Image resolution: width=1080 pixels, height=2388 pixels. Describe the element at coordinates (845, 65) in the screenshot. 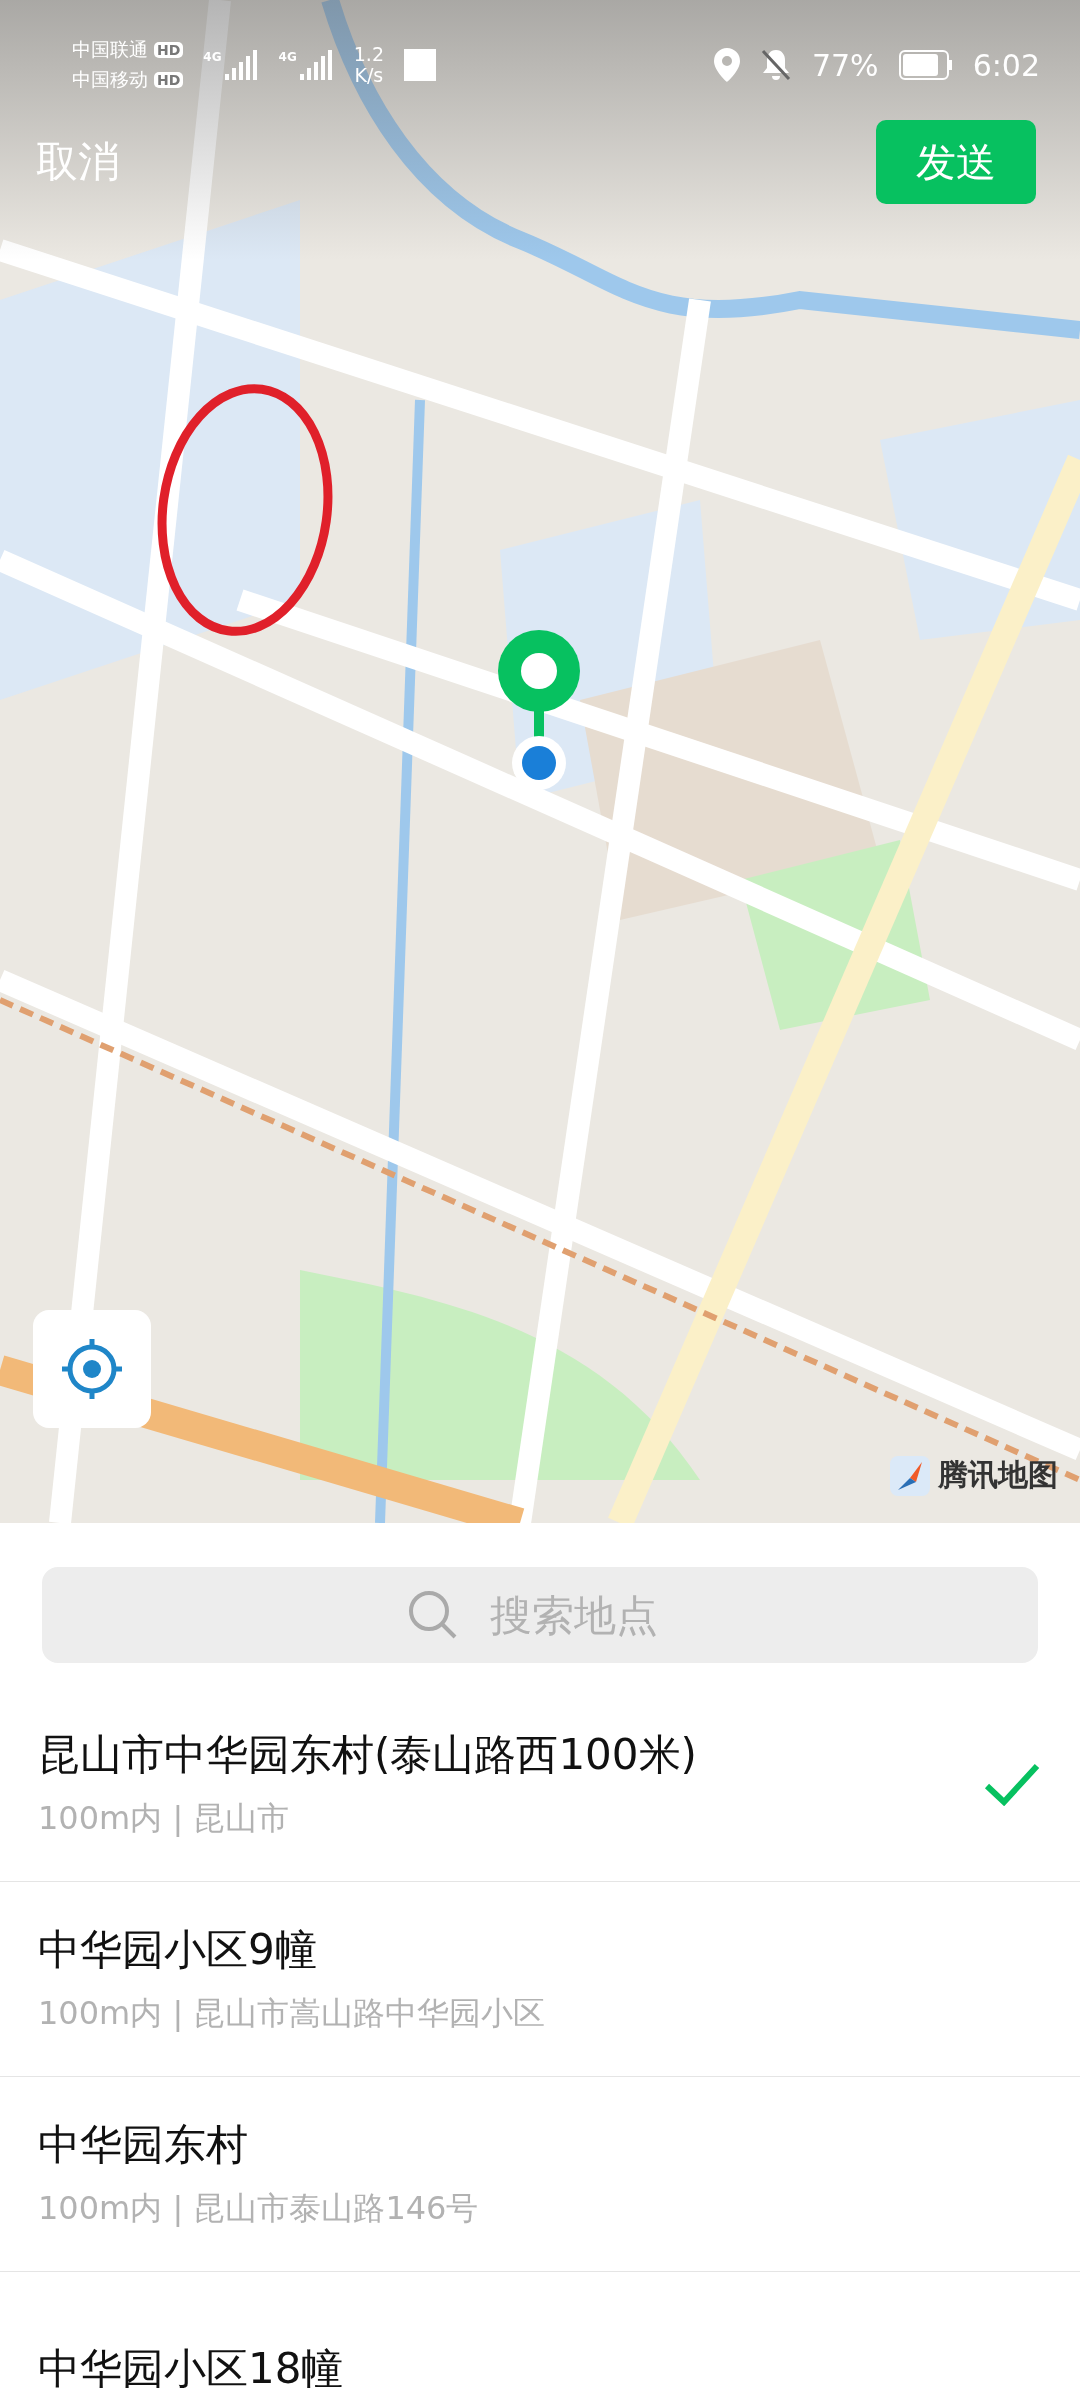

I see `battery-percent: 77%` at that location.